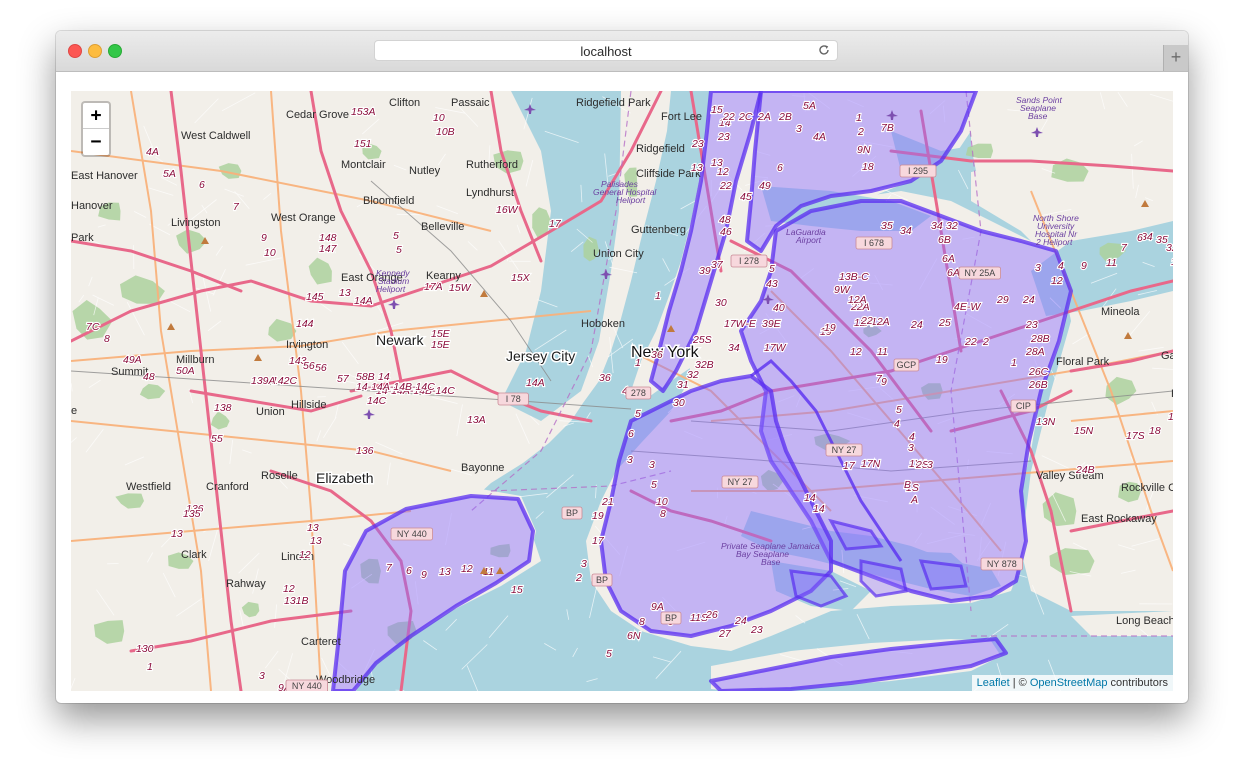  What do you see at coordinates (1069, 683) in the screenshot?
I see `openstreetmap-link: OpenStreetMap` at bounding box center [1069, 683].